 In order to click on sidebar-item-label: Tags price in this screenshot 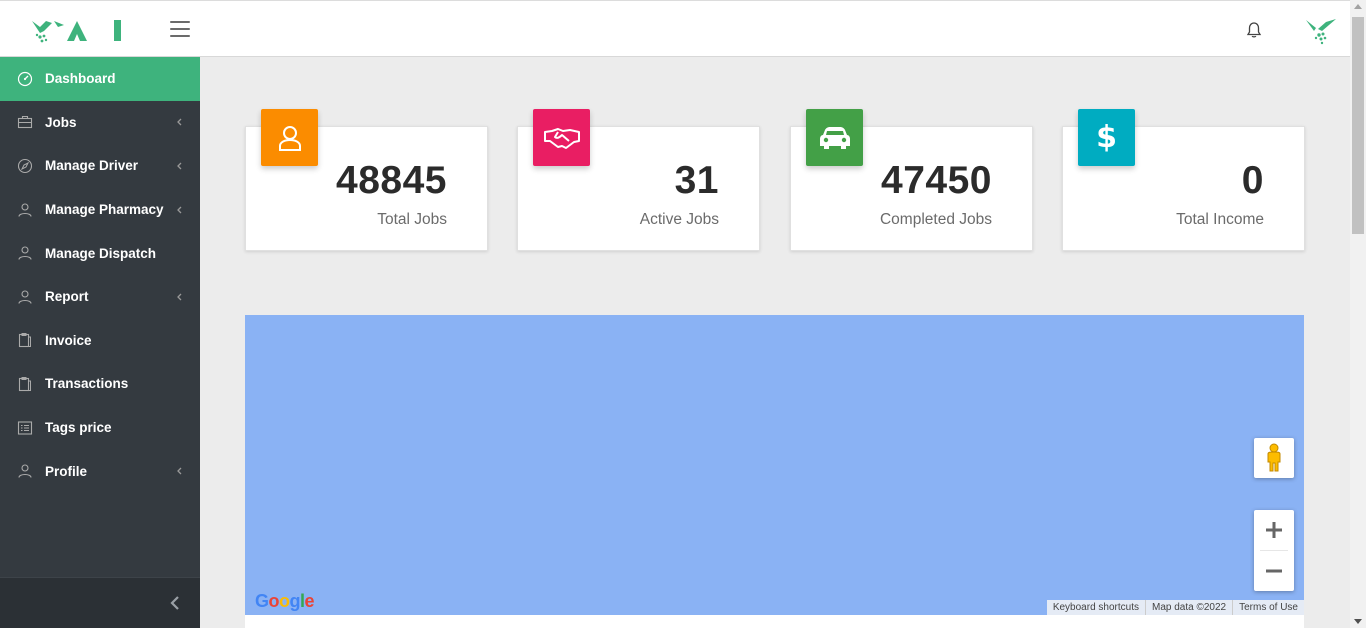, I will do `click(78, 428)`.